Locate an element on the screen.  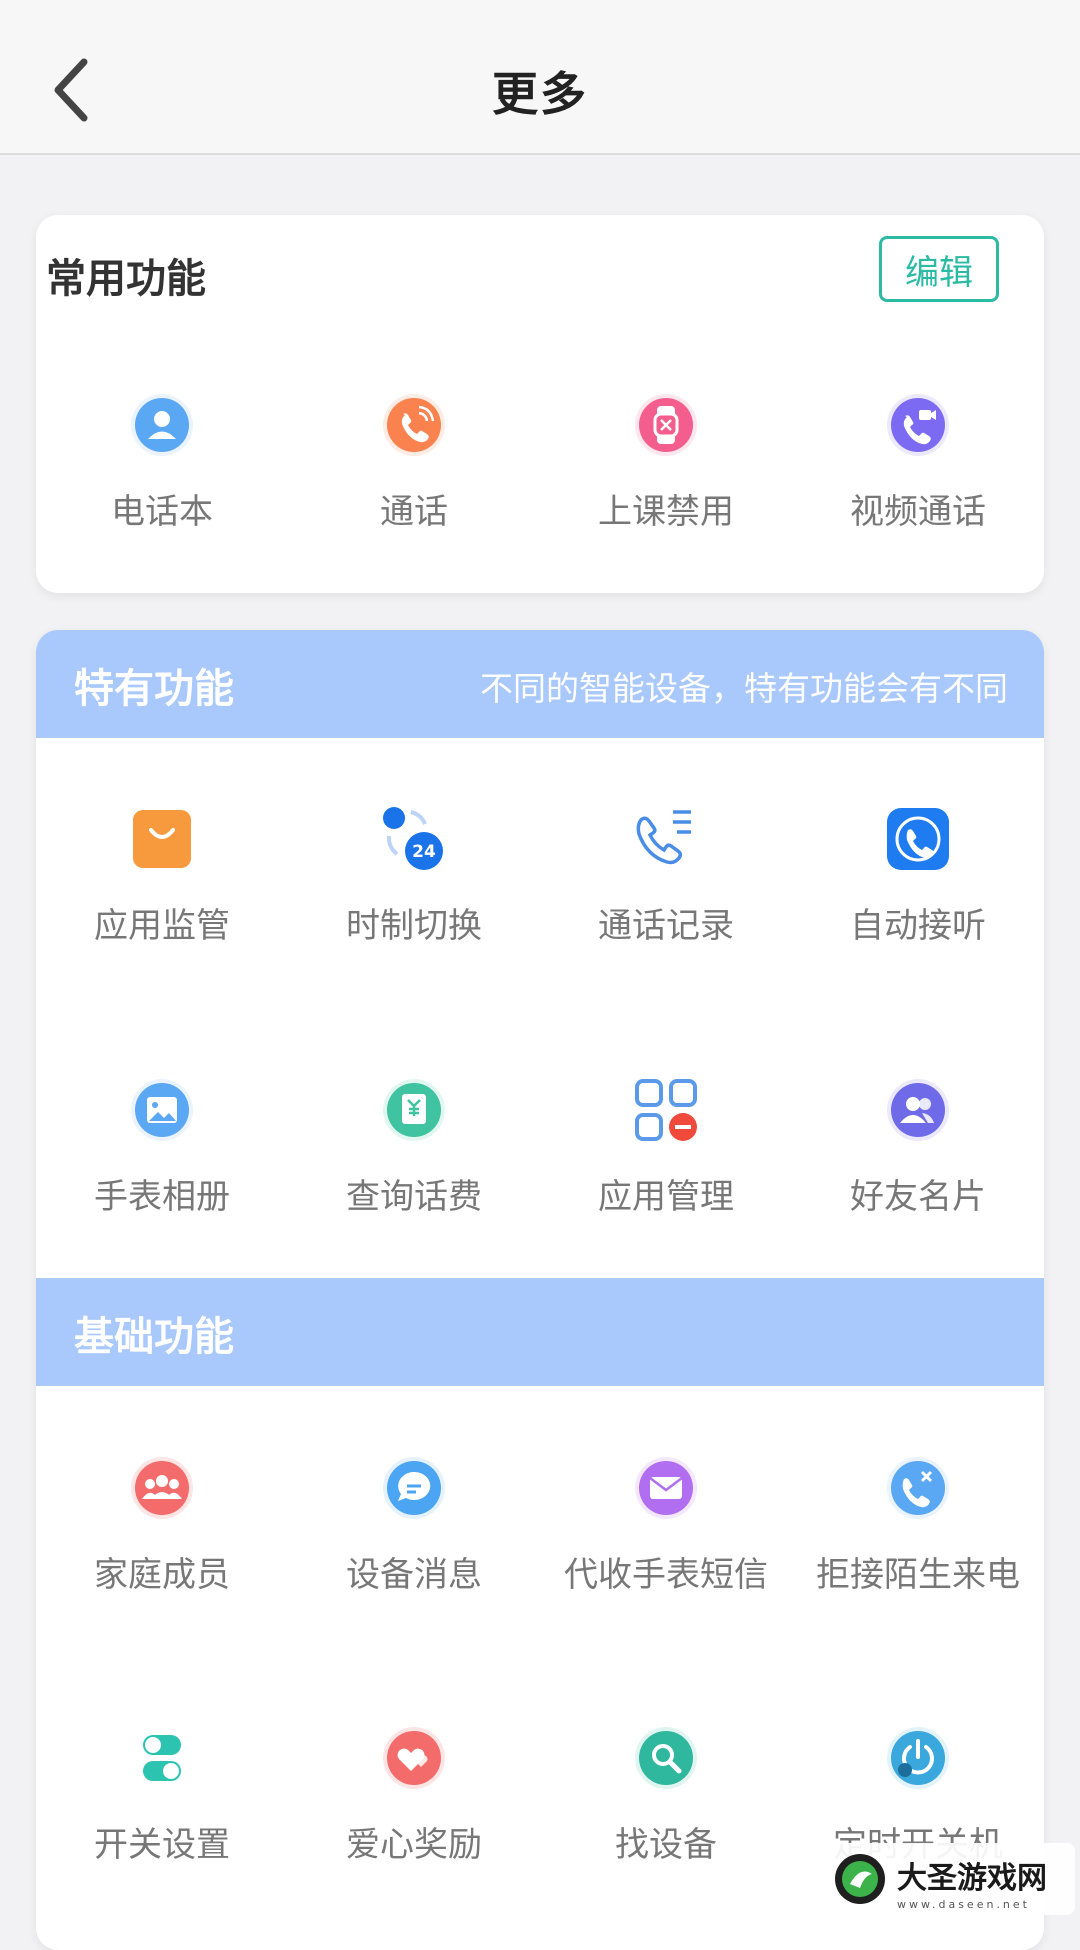
grid-item-app-supervision: 应用监管 is located at coordinates (162, 906).